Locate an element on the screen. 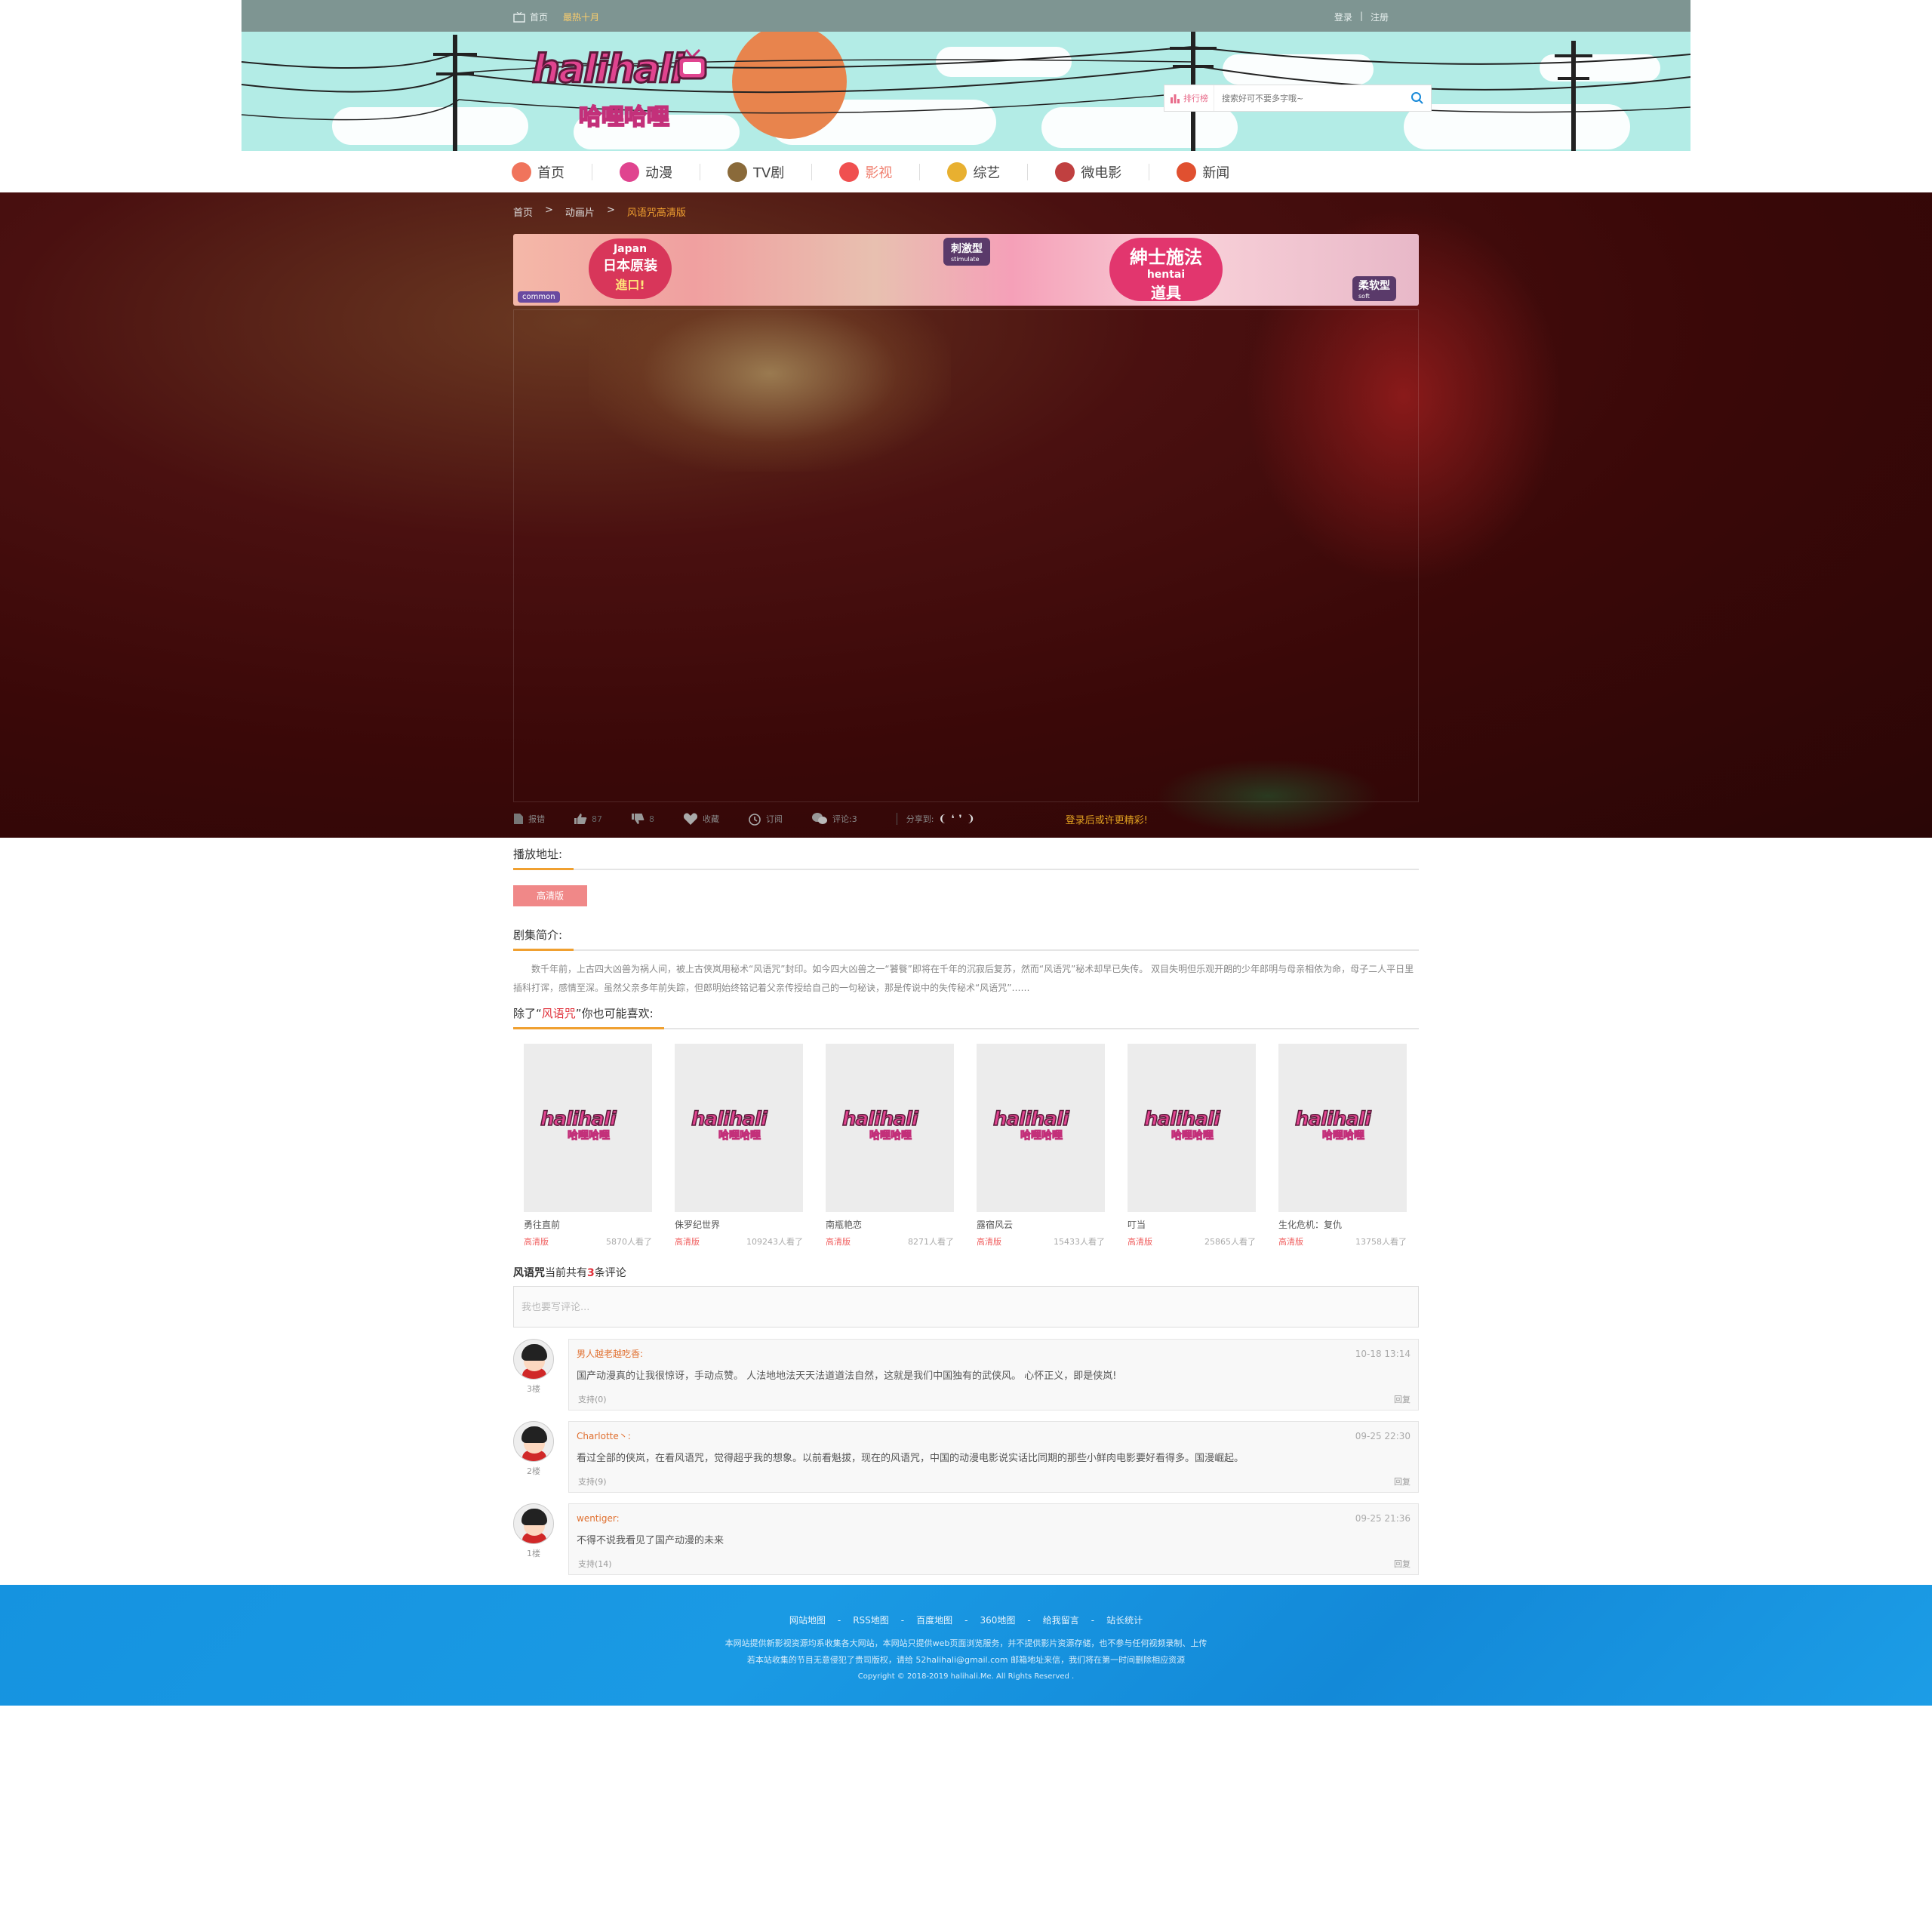  pole-arm is located at coordinates (1193, 48).